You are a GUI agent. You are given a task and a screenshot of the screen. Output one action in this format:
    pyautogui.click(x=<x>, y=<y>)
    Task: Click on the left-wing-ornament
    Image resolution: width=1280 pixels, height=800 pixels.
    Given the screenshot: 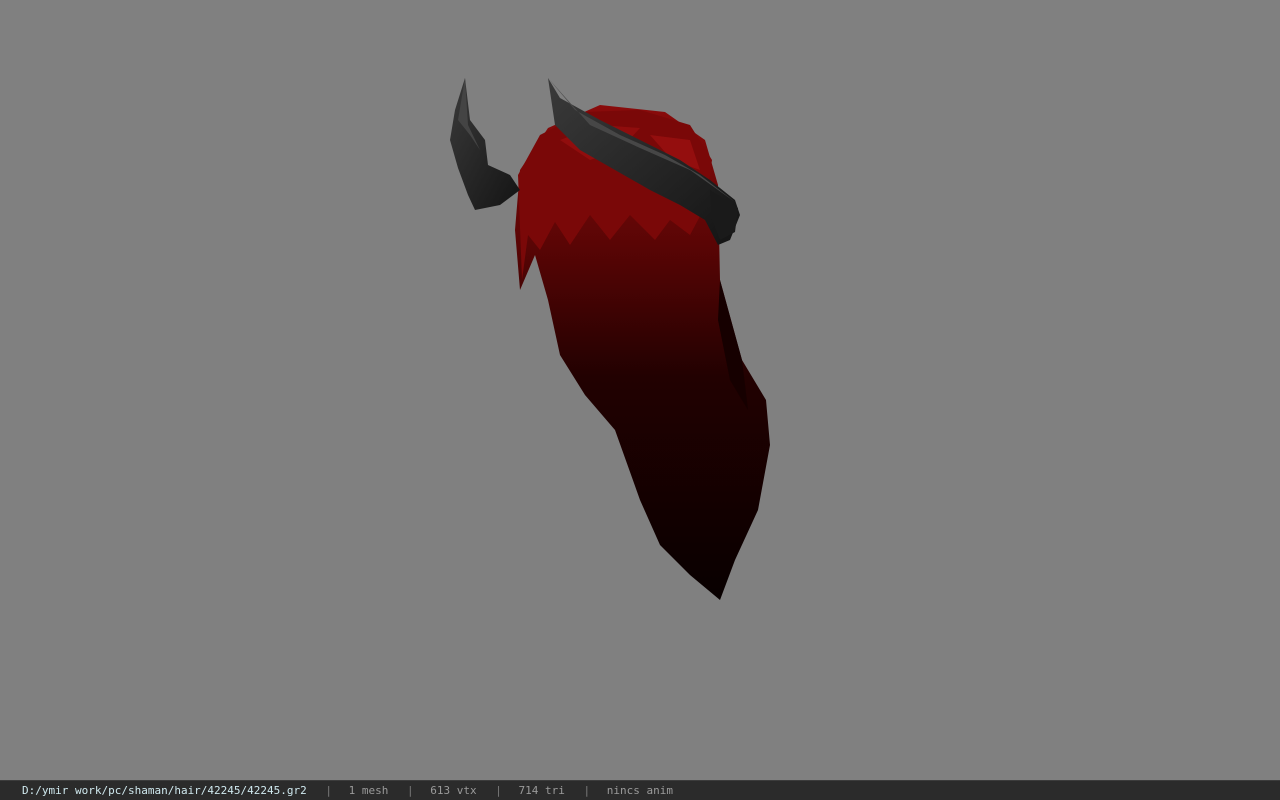 What is the action you would take?
    pyautogui.click(x=485, y=144)
    